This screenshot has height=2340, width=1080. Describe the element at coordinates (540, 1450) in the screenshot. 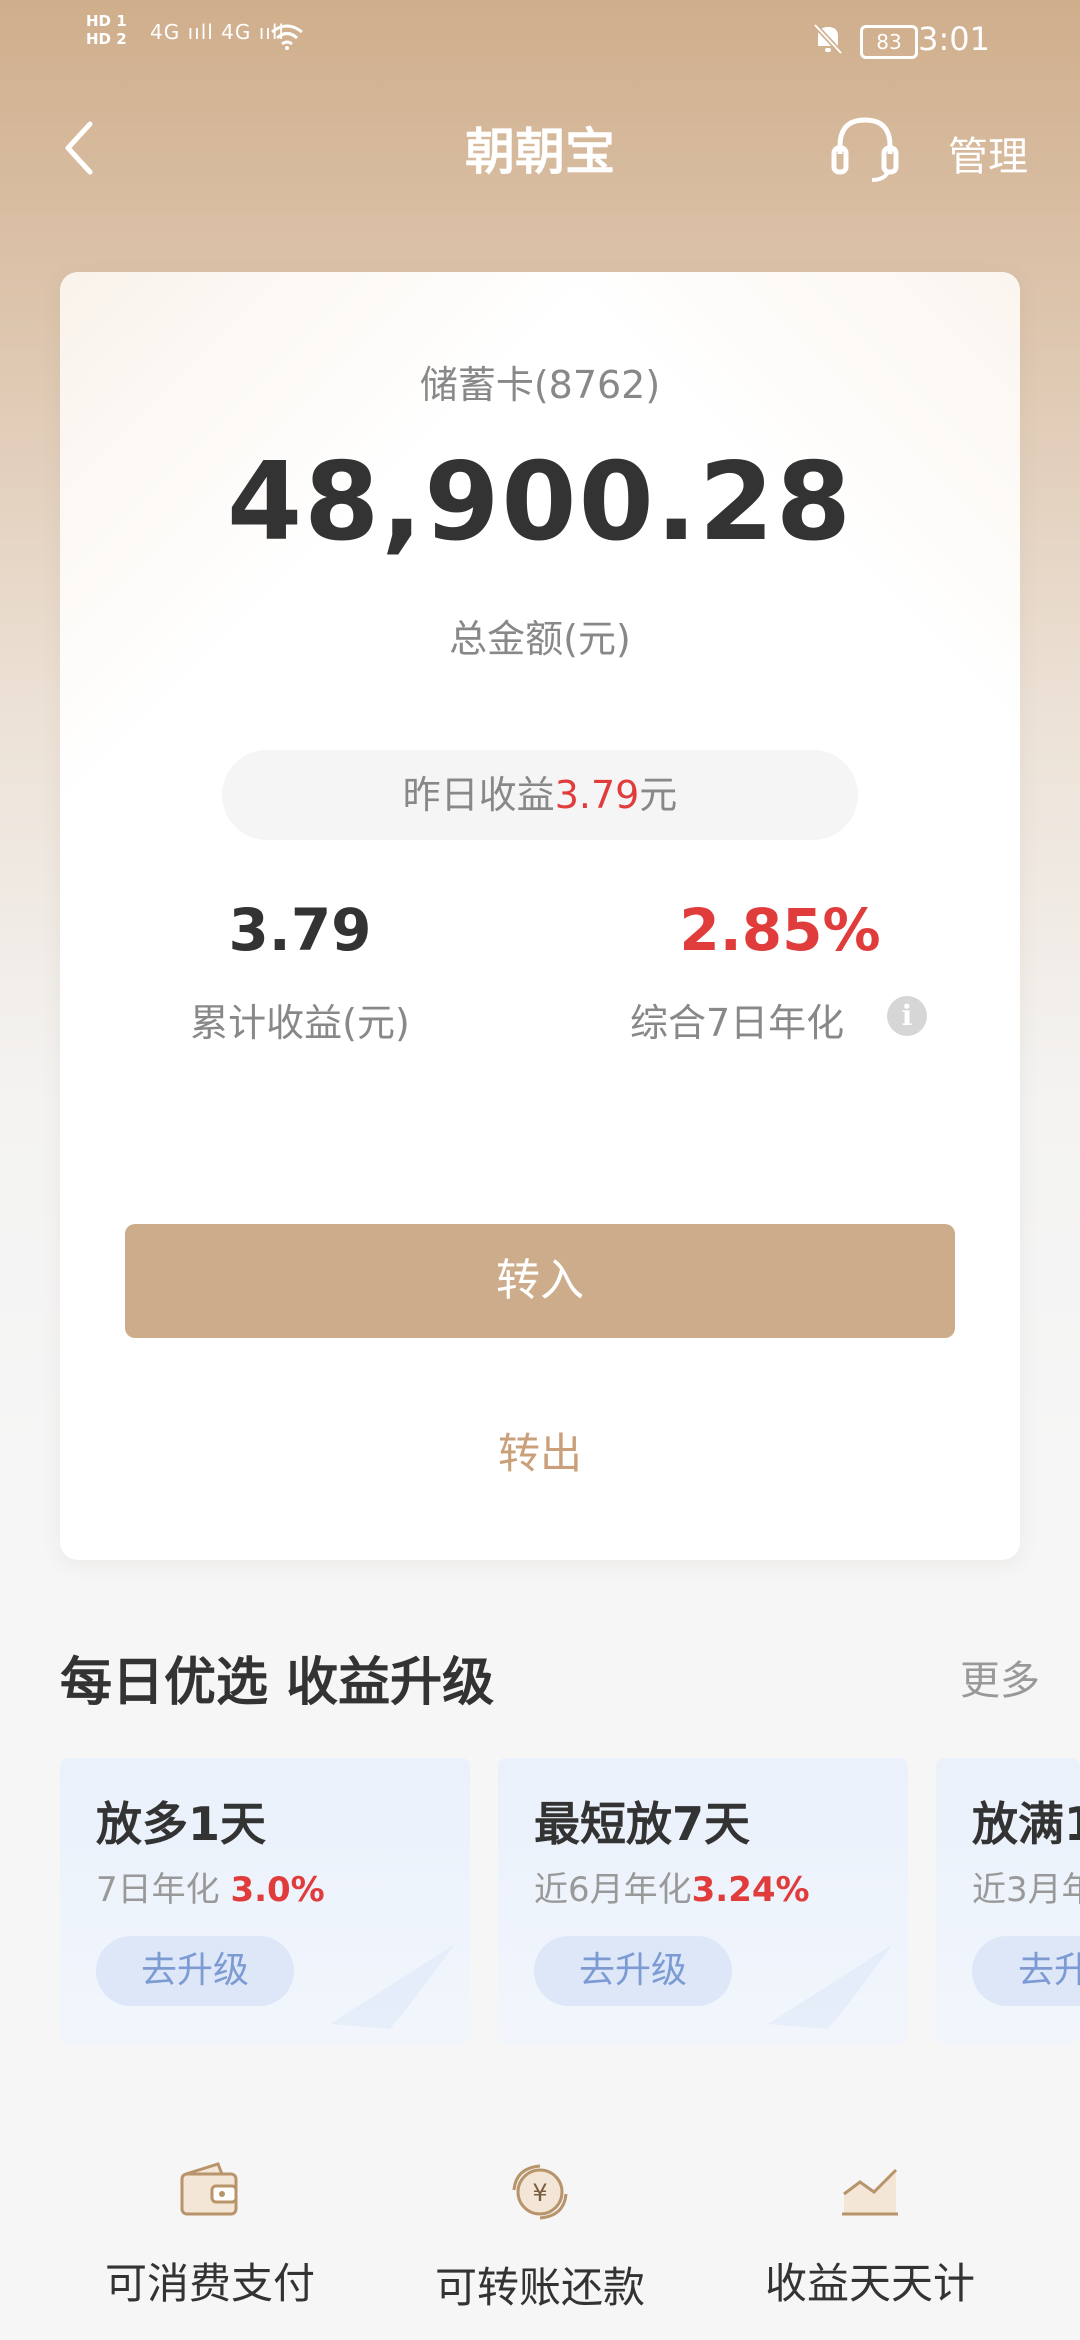

I see `transfer-out-button: 转出` at that location.